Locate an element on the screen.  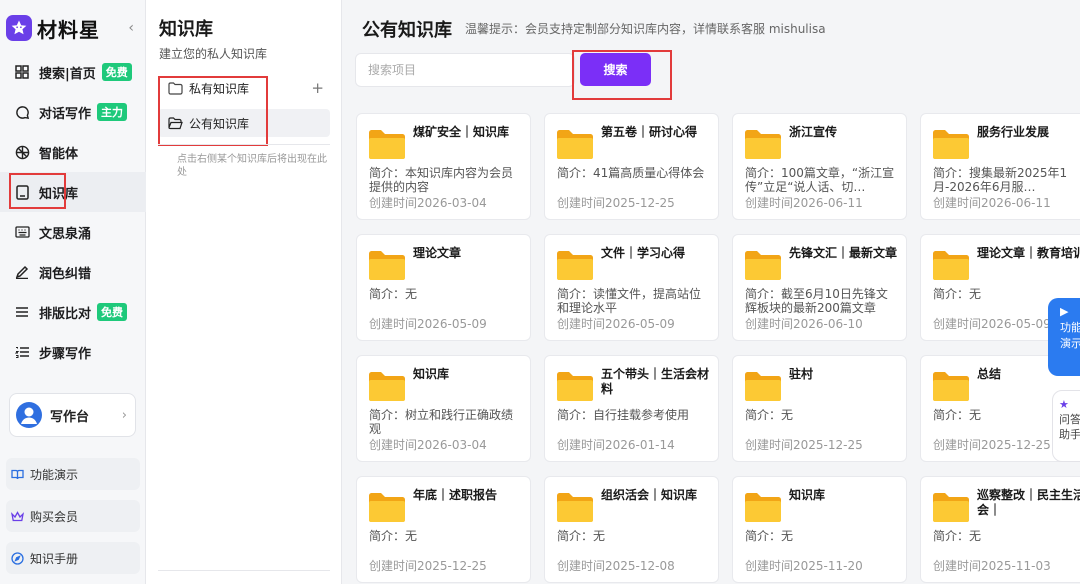
add-icon: + is located at coordinates (317, 88).